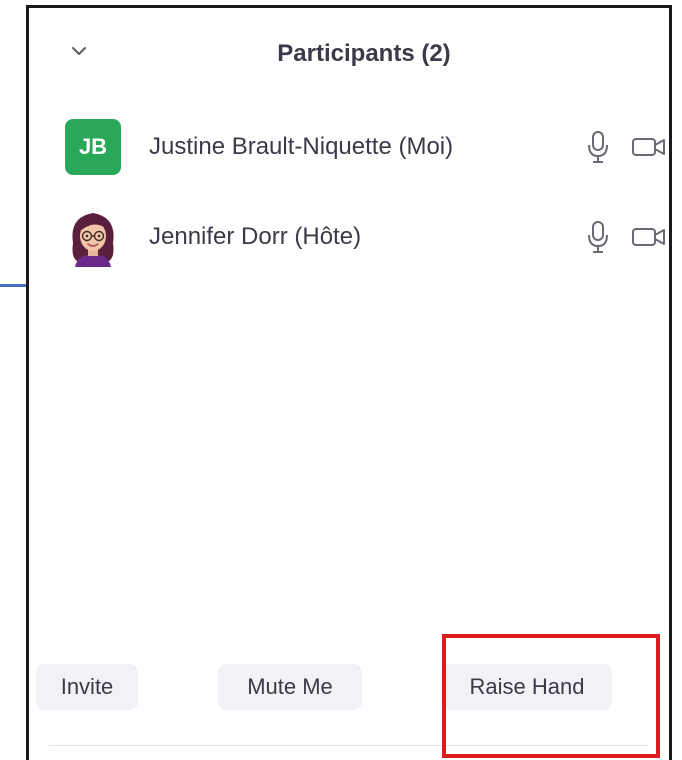  What do you see at coordinates (255, 236) in the screenshot?
I see `participant-name: Jennifer Dorr (Hôte)` at bounding box center [255, 236].